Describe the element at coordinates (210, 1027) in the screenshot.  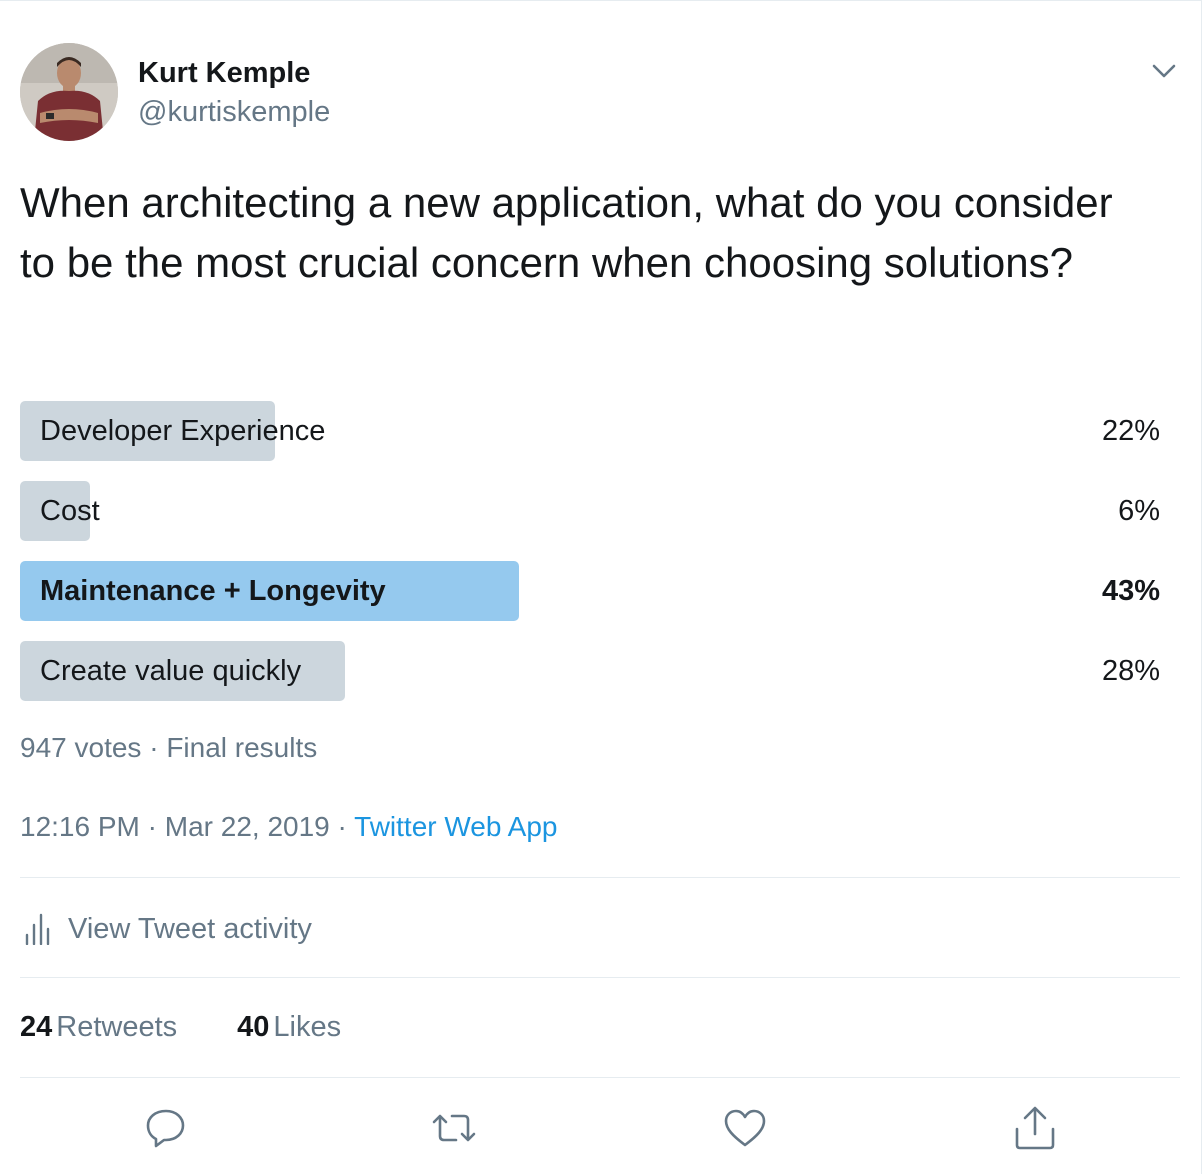
I see `tweet-stats: 24 Retweets 40 Likes` at that location.